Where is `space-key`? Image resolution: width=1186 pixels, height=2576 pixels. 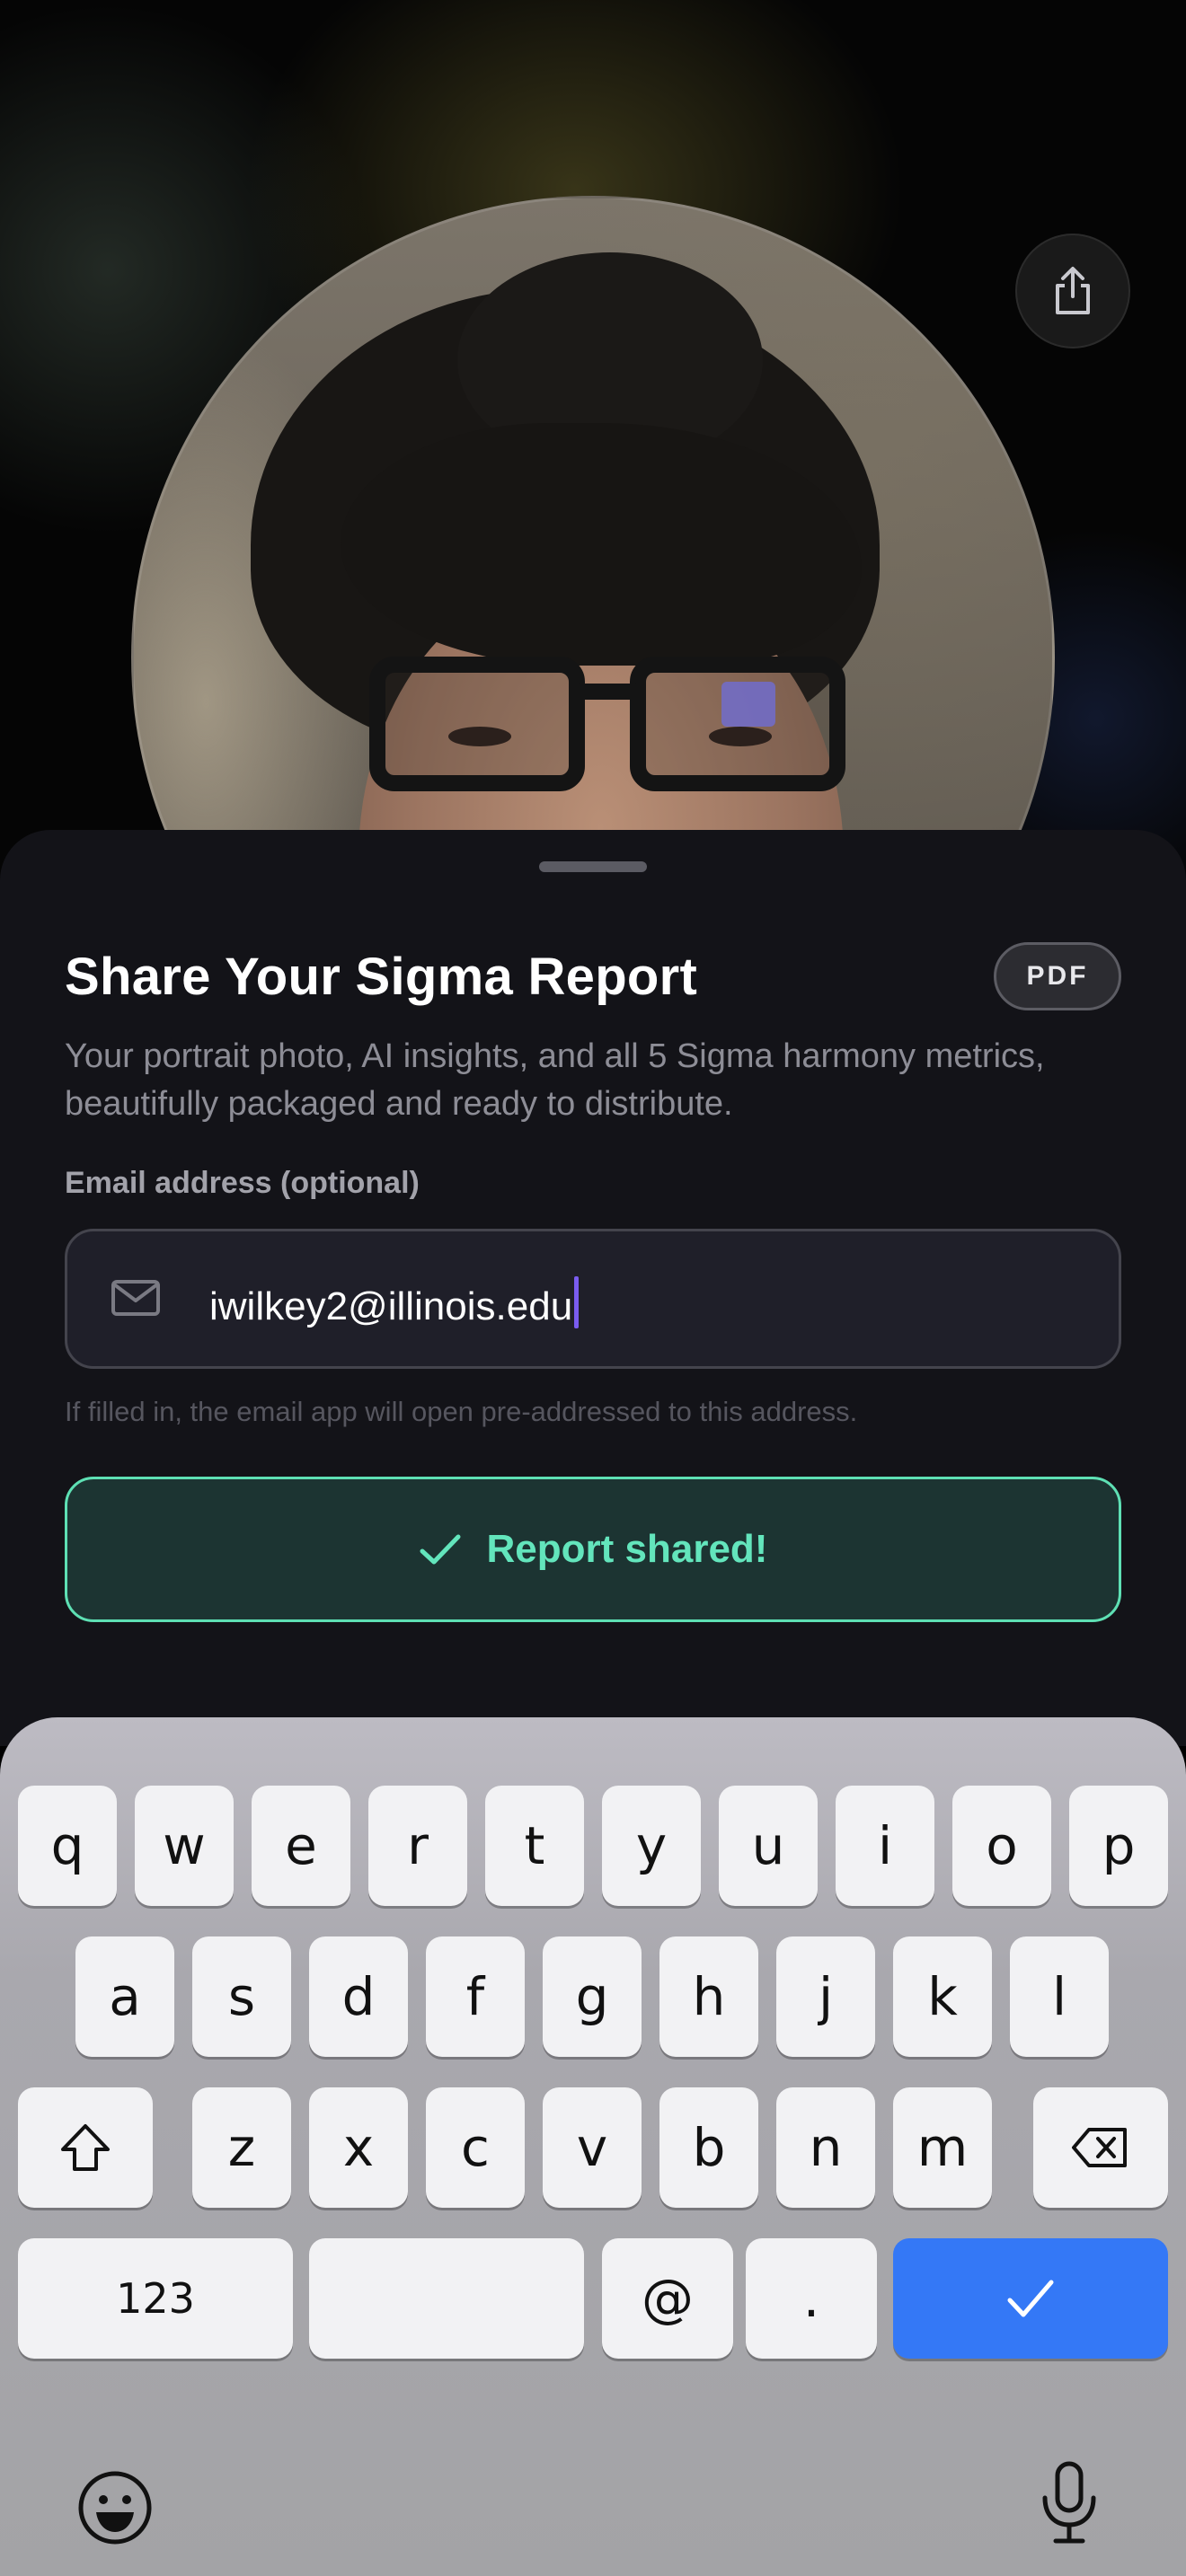 space-key is located at coordinates (446, 2298).